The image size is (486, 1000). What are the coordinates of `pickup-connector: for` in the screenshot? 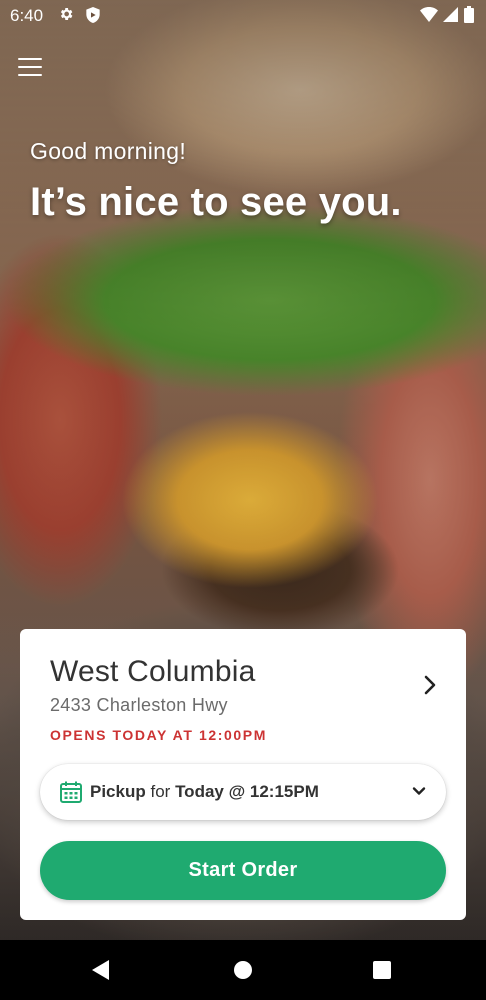 It's located at (160, 791).